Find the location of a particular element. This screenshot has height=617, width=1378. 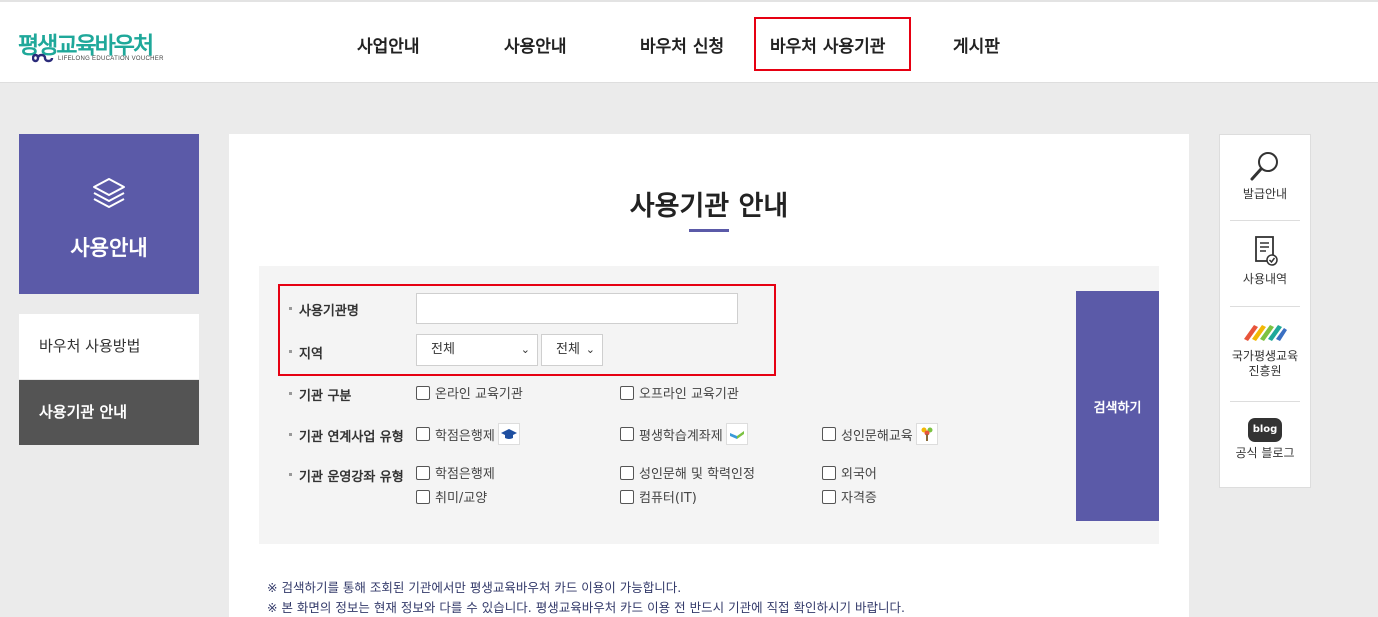

quick-item-issue-guide: 발급안내 is located at coordinates (1265, 175).